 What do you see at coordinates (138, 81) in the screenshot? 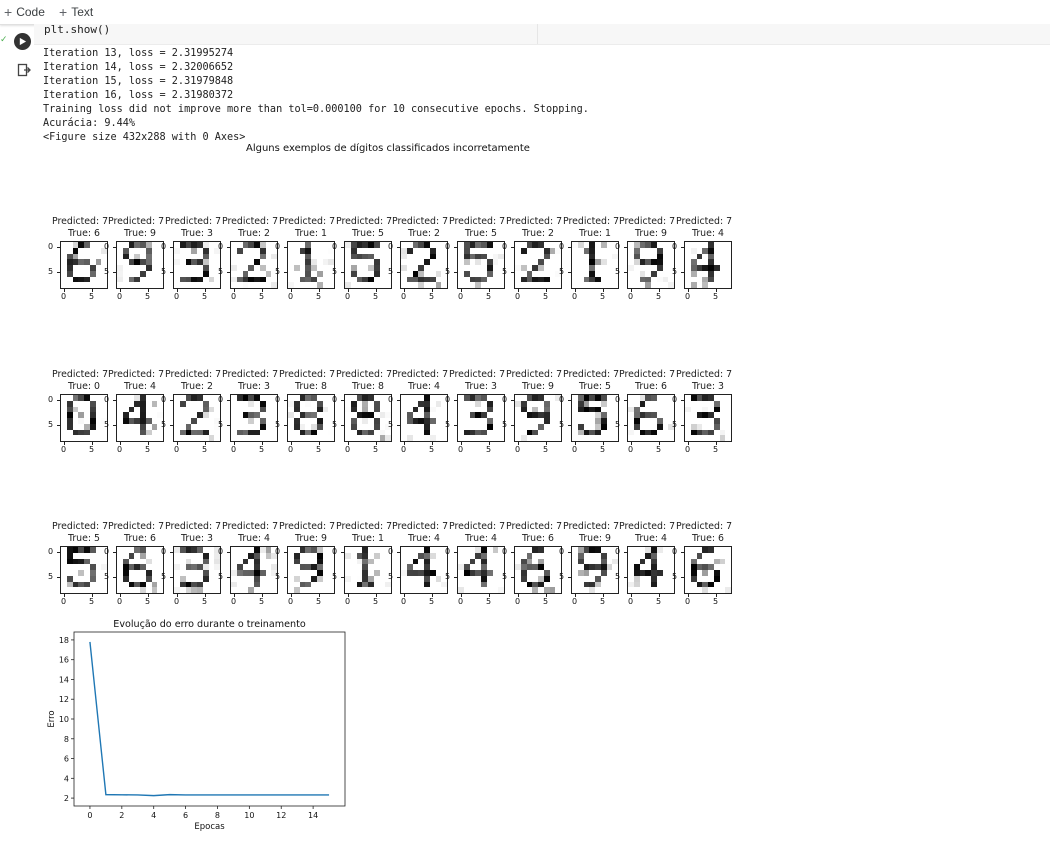
I see `output-line: Iteration 15, loss = 2.31979848` at bounding box center [138, 81].